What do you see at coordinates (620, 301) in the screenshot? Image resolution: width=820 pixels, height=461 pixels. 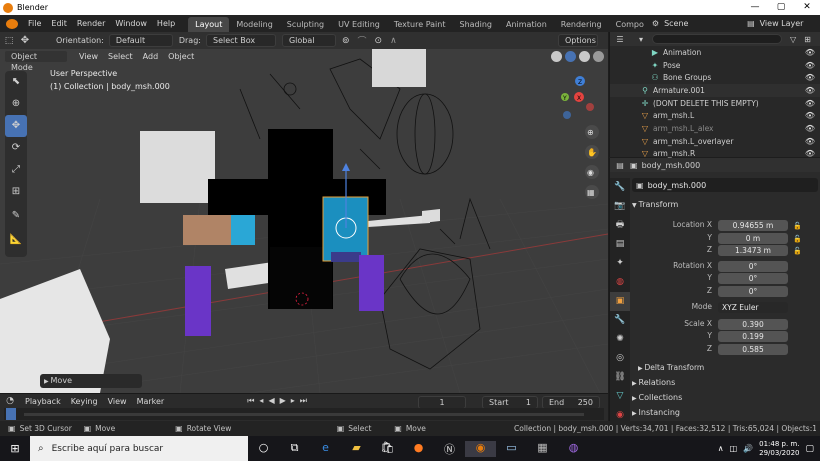 I see `object-tab-icon: ▣` at bounding box center [620, 301].